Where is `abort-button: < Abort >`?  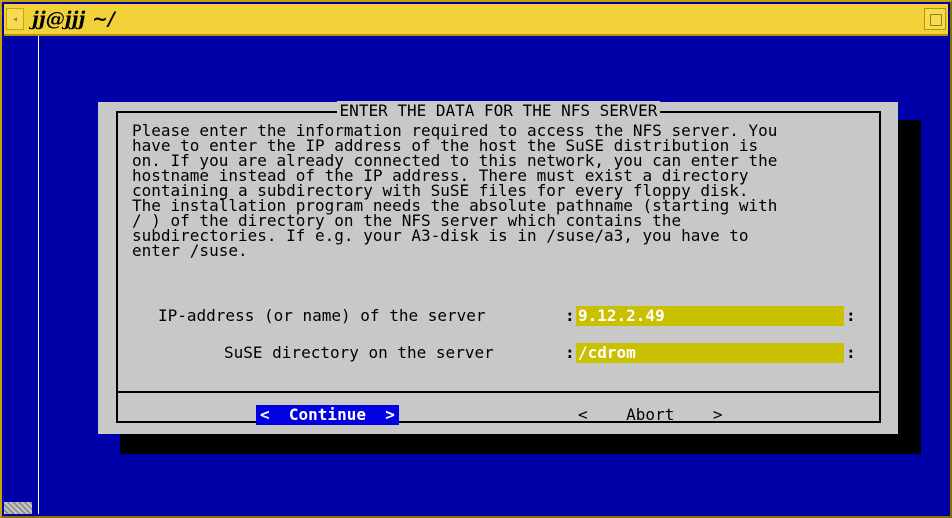 abort-button: < Abort > is located at coordinates (650, 415).